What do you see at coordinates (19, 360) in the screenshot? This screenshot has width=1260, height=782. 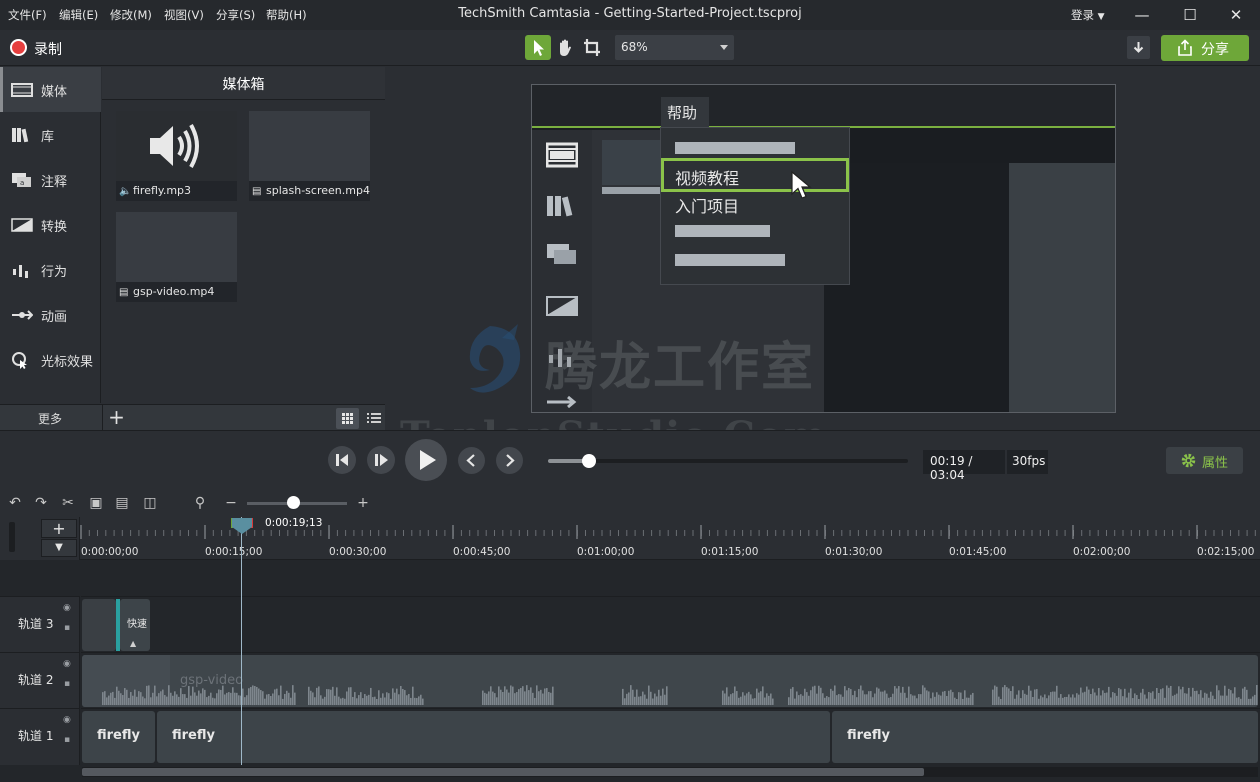 I see `cursor-effect-icon` at bounding box center [19, 360].